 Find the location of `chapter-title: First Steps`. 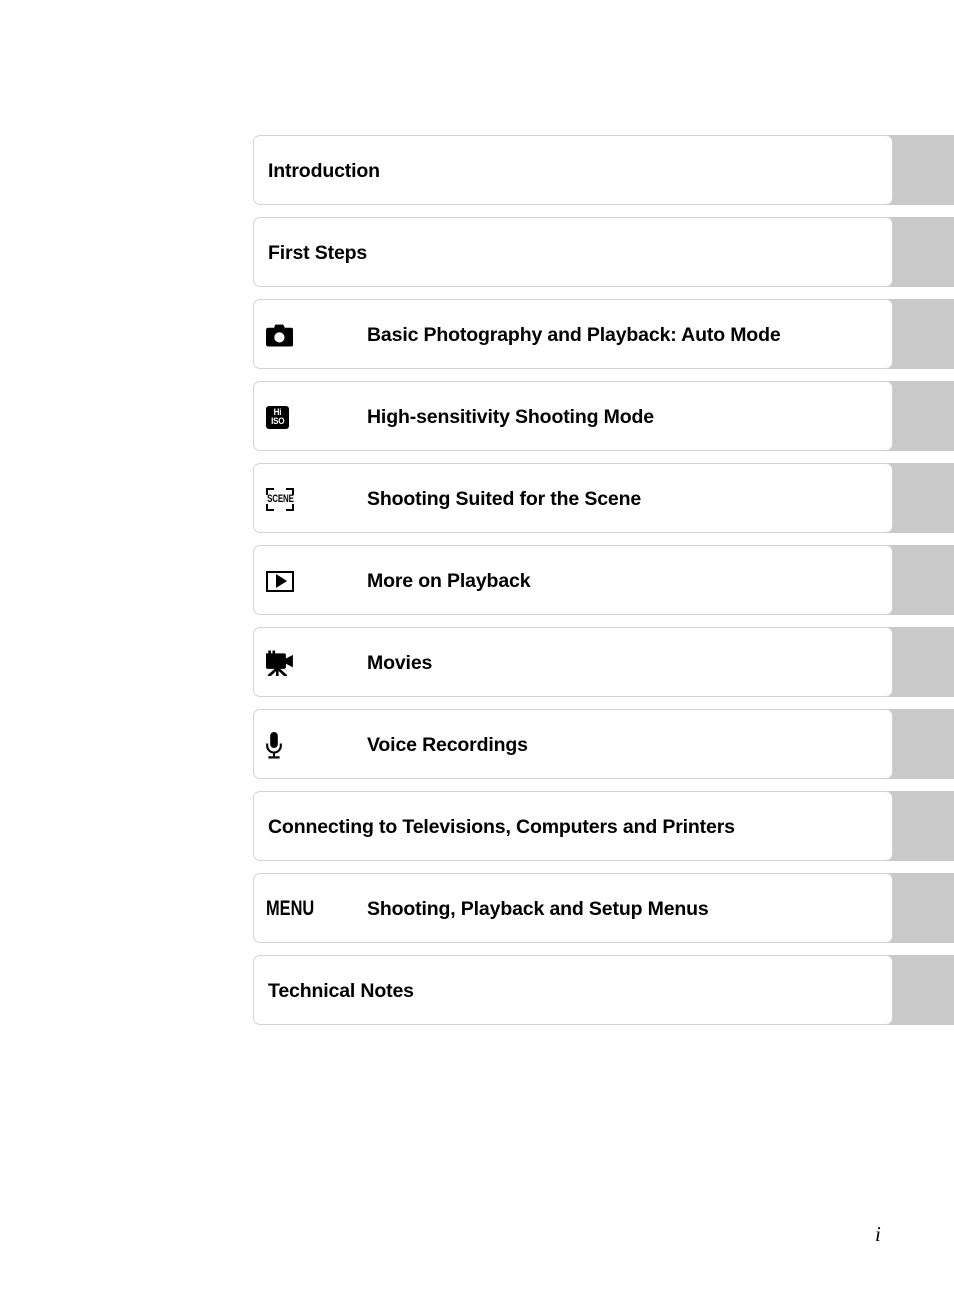

chapter-title: First Steps is located at coordinates (318, 252).